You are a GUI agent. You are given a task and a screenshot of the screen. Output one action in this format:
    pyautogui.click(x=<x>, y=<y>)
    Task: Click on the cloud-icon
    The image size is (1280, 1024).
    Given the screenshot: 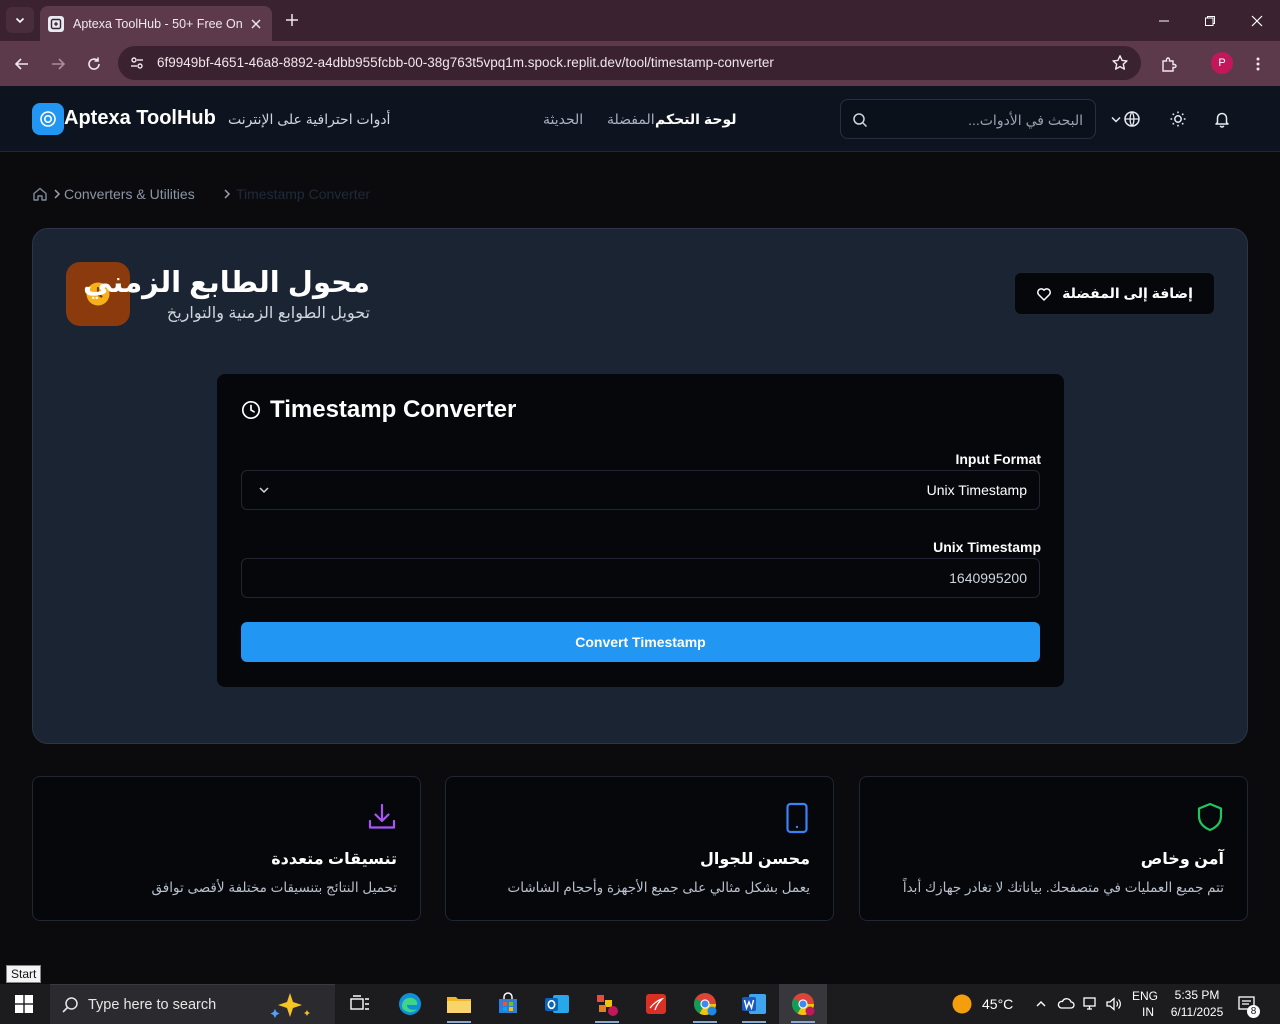 What is the action you would take?
    pyautogui.click(x=1066, y=1003)
    